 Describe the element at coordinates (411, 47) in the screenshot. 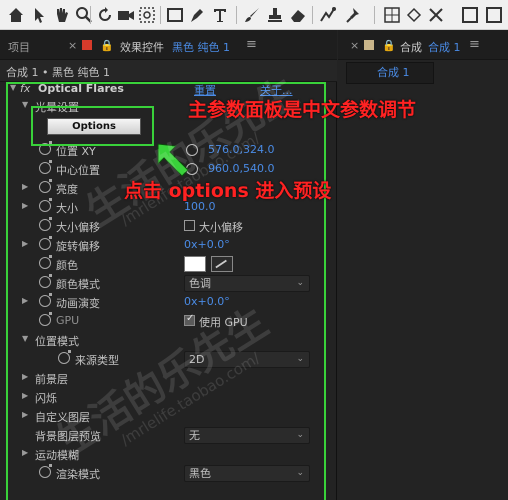

I see `tab-composition: 合成` at that location.